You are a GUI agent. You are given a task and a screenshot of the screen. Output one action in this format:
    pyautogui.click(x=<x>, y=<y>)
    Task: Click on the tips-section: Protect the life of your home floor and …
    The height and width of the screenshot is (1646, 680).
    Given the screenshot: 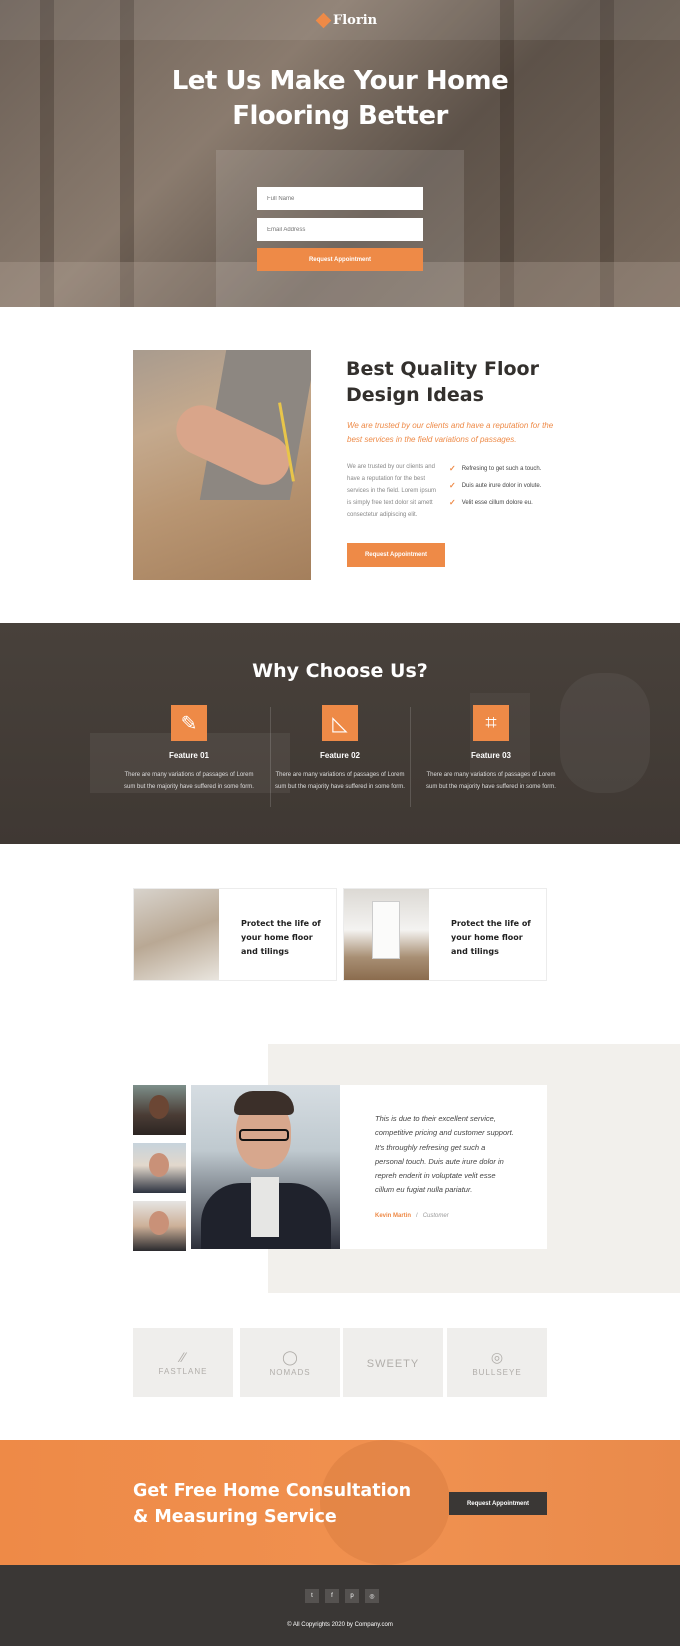 What is the action you would take?
    pyautogui.click(x=340, y=934)
    